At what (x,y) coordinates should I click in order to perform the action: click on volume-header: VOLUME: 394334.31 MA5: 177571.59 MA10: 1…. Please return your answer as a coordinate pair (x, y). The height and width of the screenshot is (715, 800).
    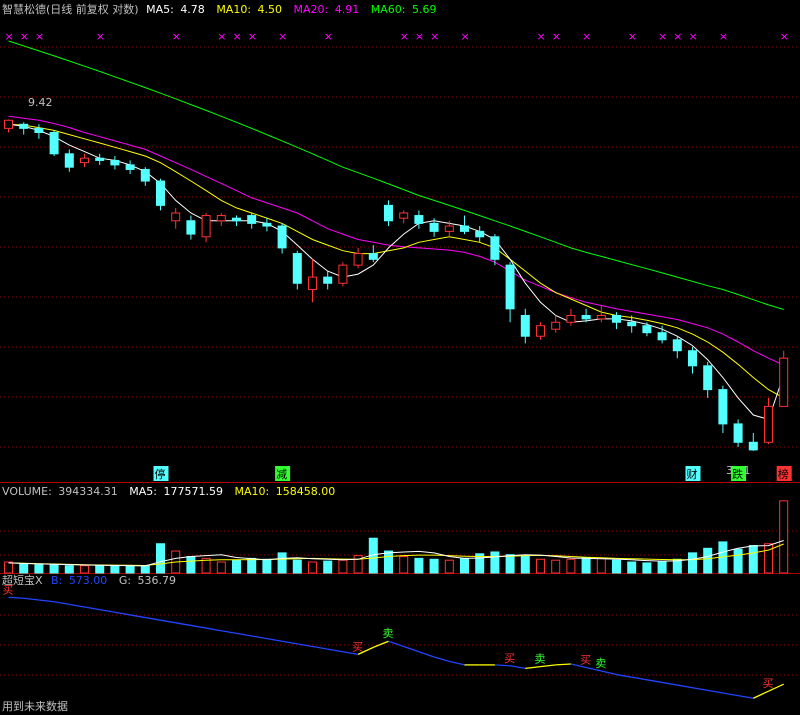
    Looking at the image, I should click on (168, 491).